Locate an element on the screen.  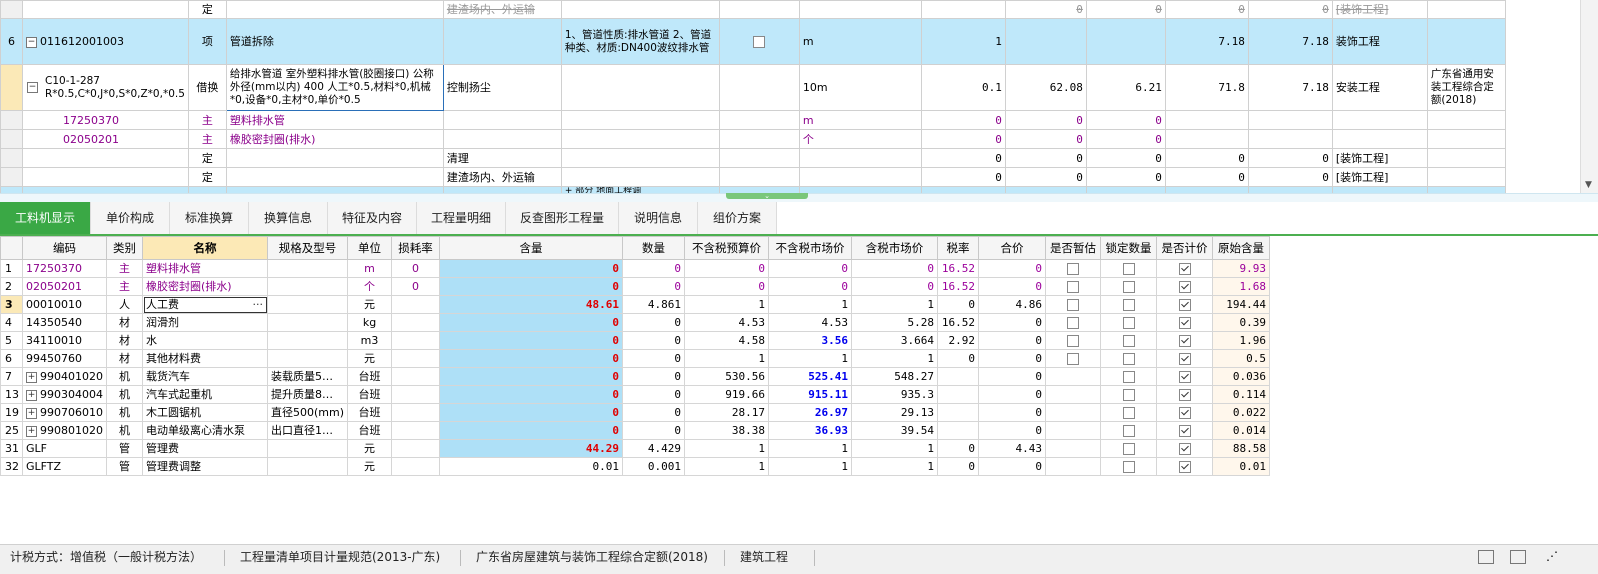
material-cell-code: +990706010 is located at coordinates (64, 412).